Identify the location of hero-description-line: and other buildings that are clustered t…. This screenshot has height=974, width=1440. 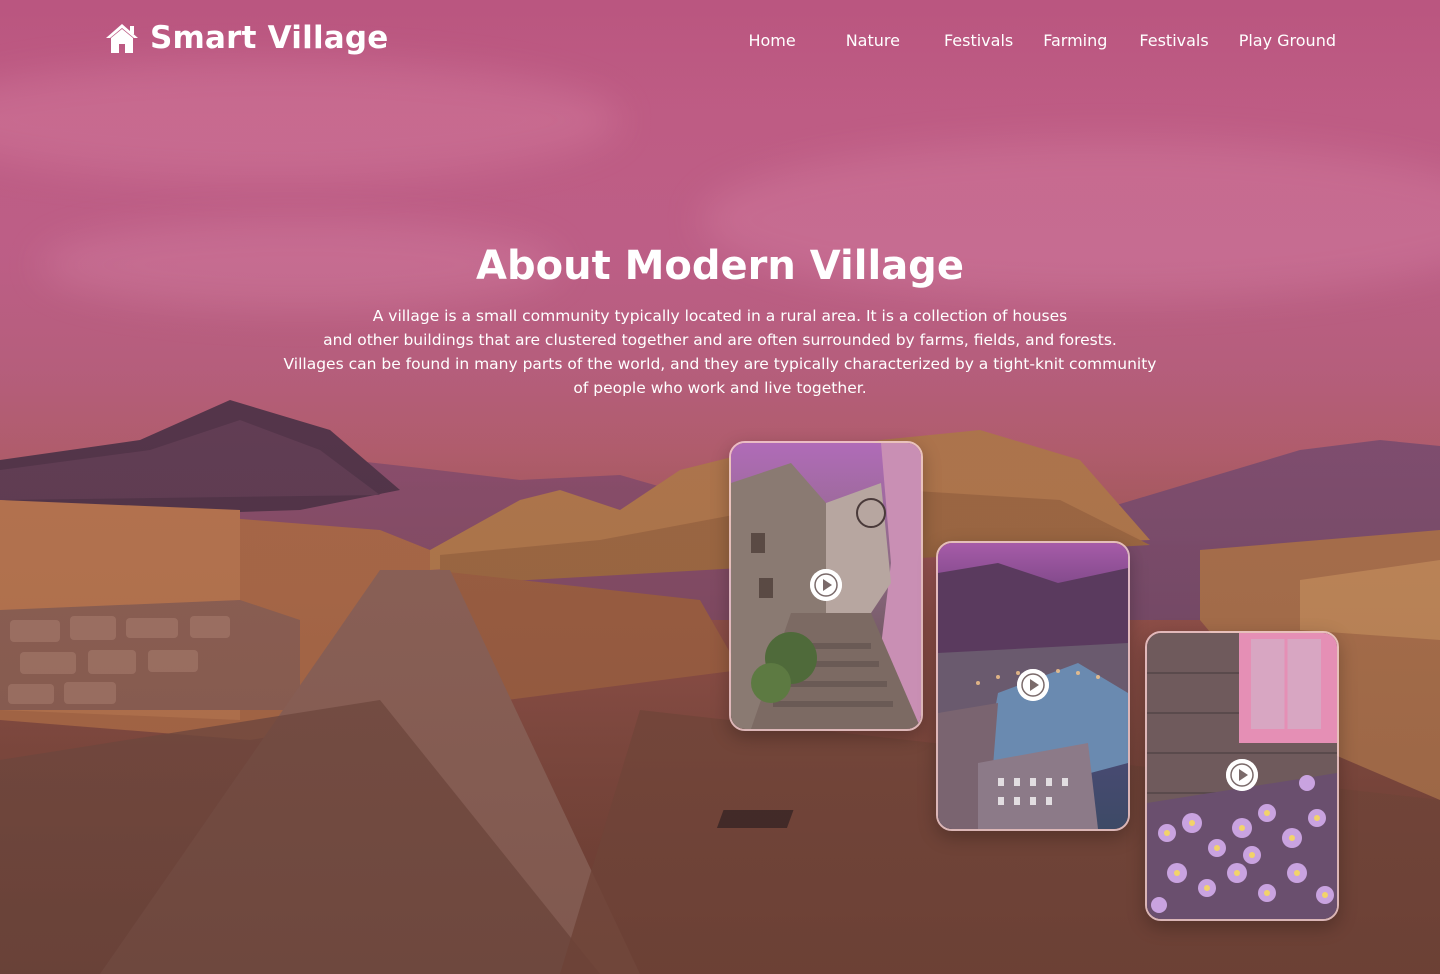
(720, 340).